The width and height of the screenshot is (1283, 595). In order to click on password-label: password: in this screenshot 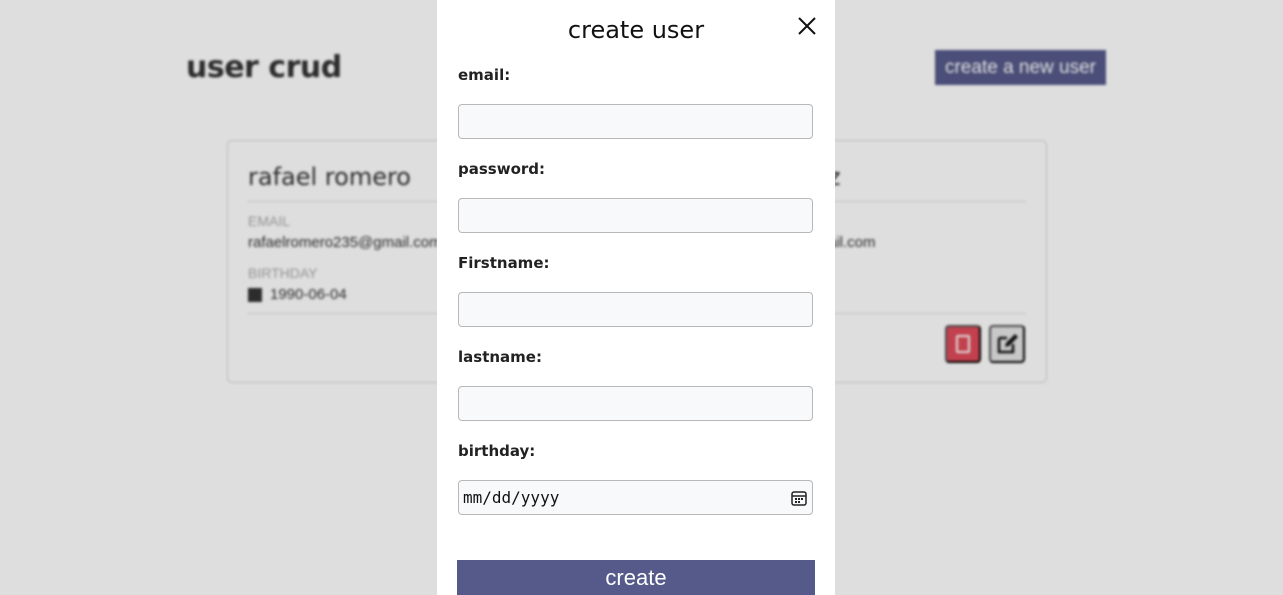, I will do `click(502, 169)`.